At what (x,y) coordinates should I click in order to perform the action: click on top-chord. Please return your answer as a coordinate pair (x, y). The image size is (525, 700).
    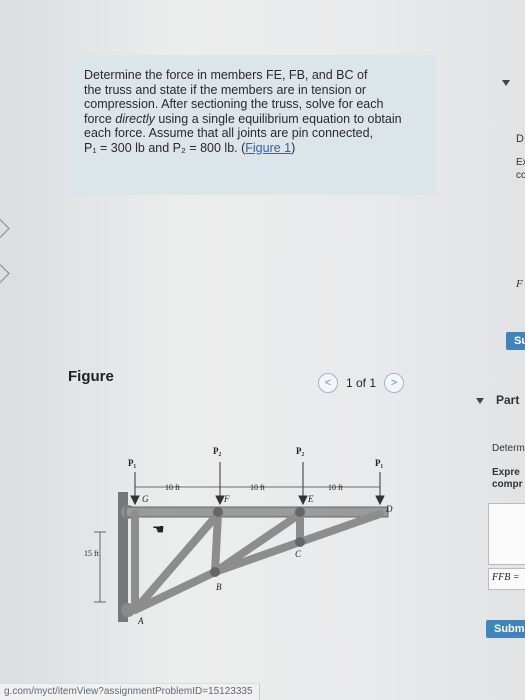
    Looking at the image, I should click on (257, 512).